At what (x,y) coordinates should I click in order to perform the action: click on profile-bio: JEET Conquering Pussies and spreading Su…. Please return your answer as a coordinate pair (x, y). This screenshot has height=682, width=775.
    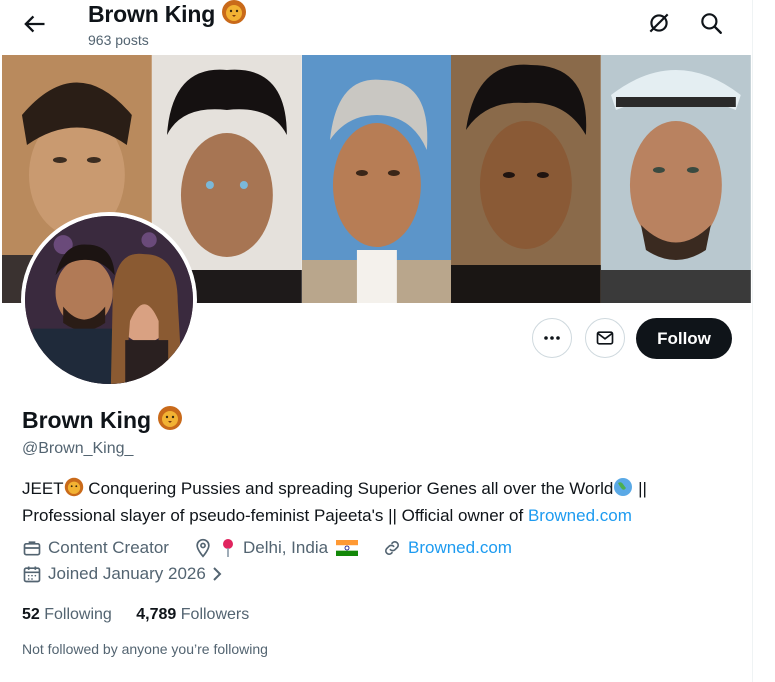
    Looking at the image, I should click on (334, 501).